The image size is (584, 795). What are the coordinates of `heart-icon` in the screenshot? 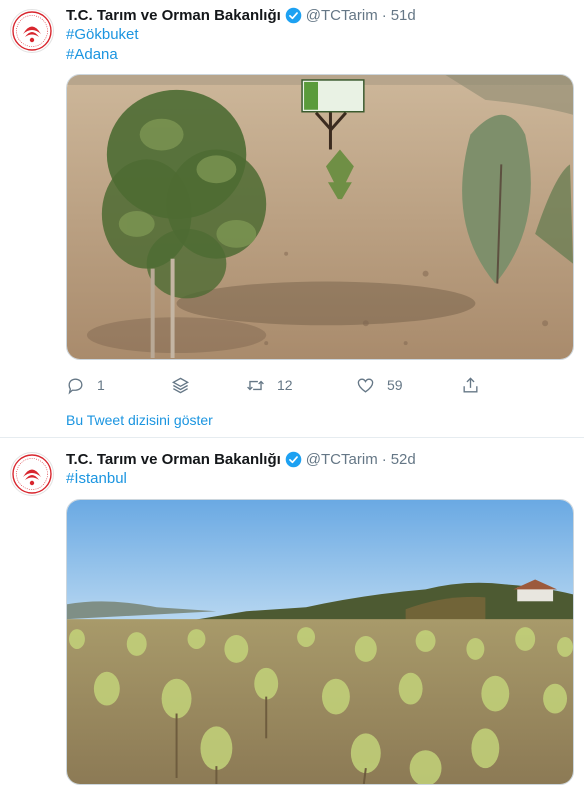 It's located at (365, 385).